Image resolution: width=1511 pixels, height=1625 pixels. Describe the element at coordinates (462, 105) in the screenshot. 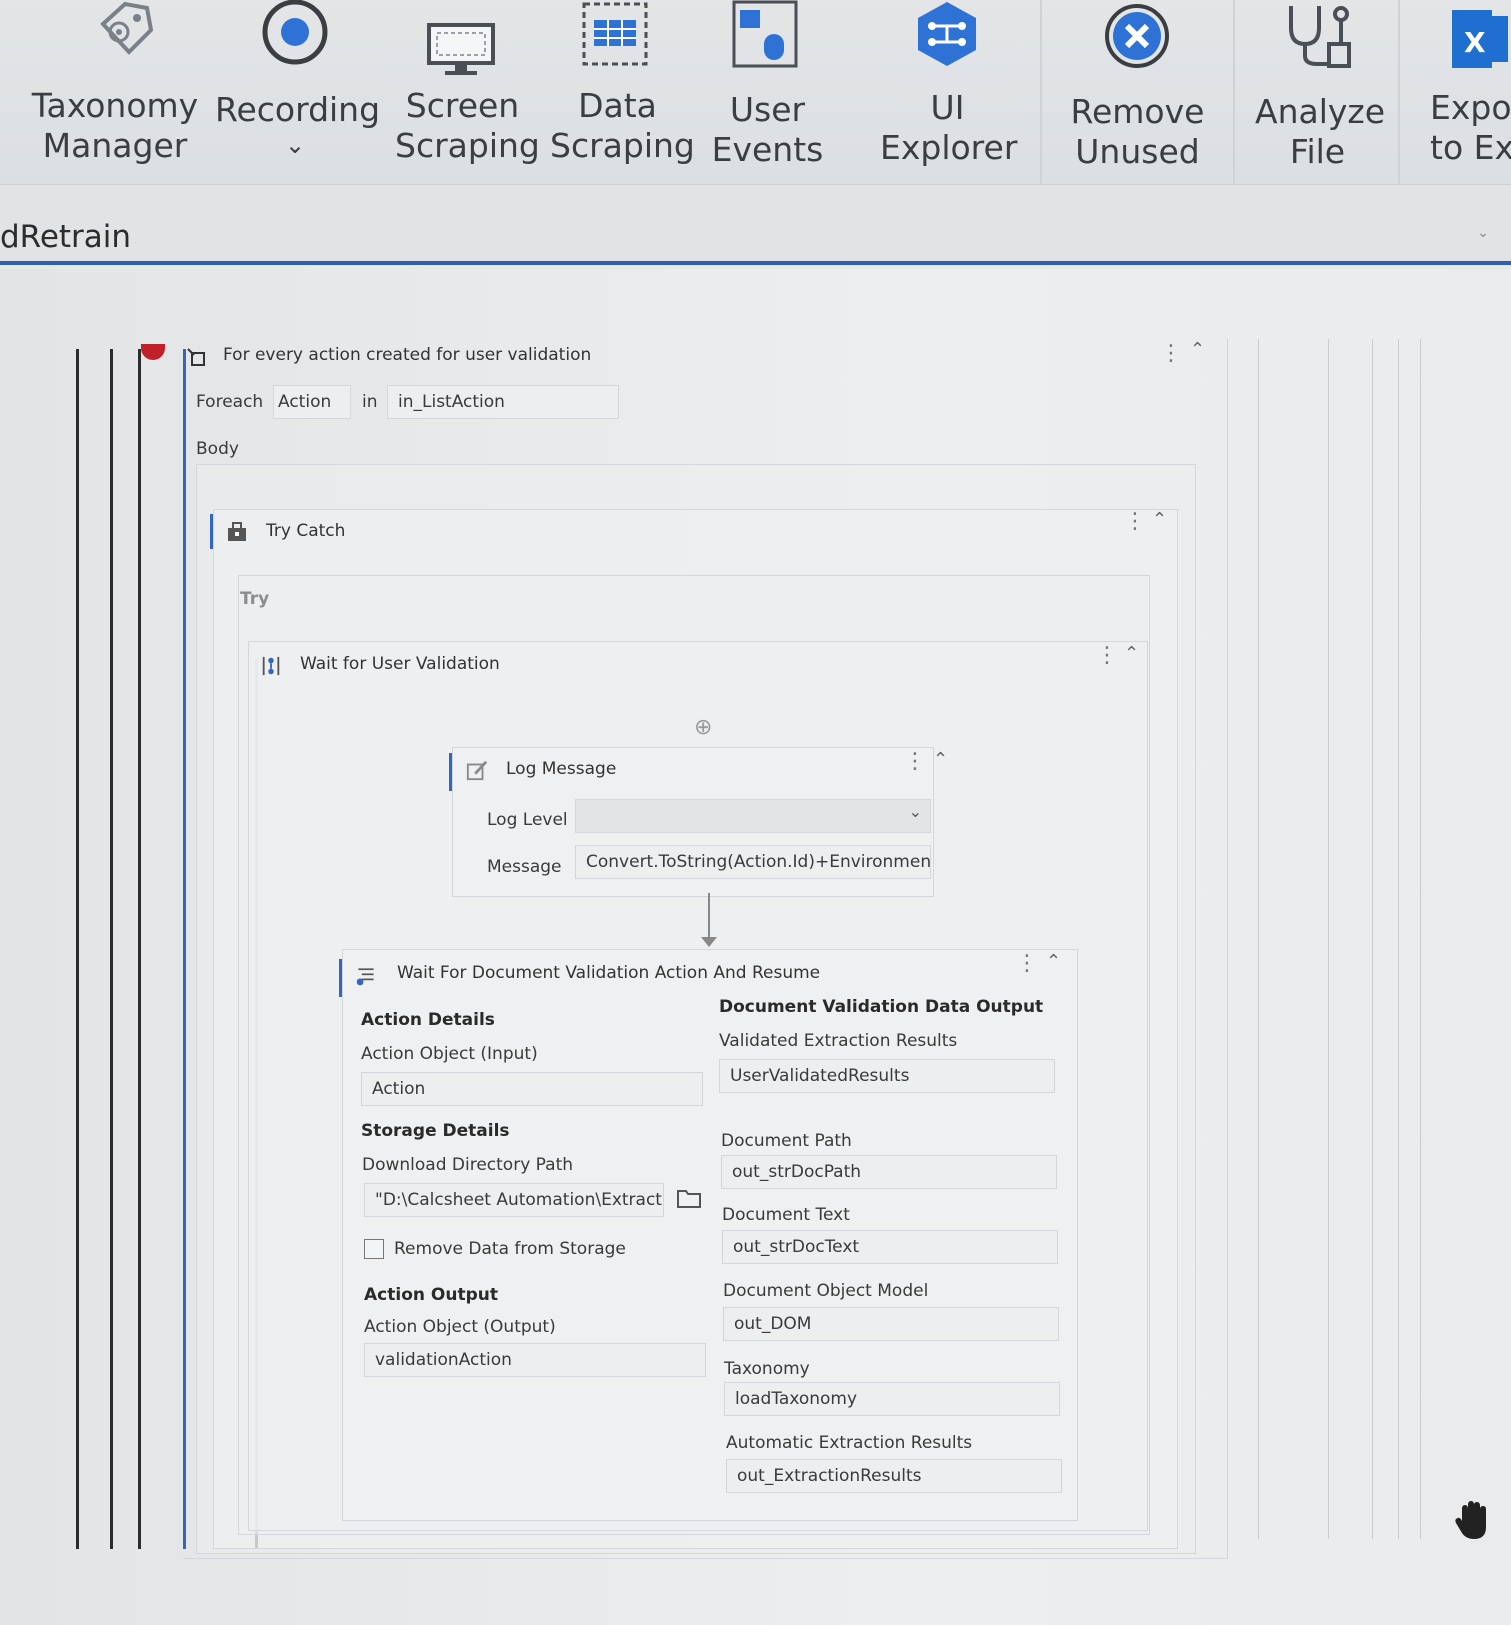

I see `screen-scraping-label-1: Screen` at that location.